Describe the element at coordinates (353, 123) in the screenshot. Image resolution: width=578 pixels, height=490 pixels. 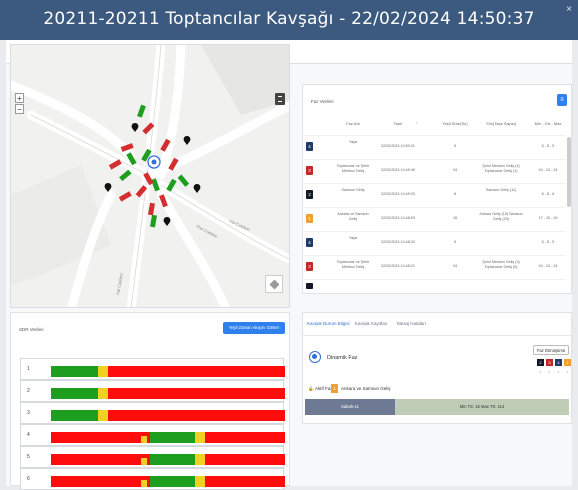
I see `column-header: Faz Adı` at that location.